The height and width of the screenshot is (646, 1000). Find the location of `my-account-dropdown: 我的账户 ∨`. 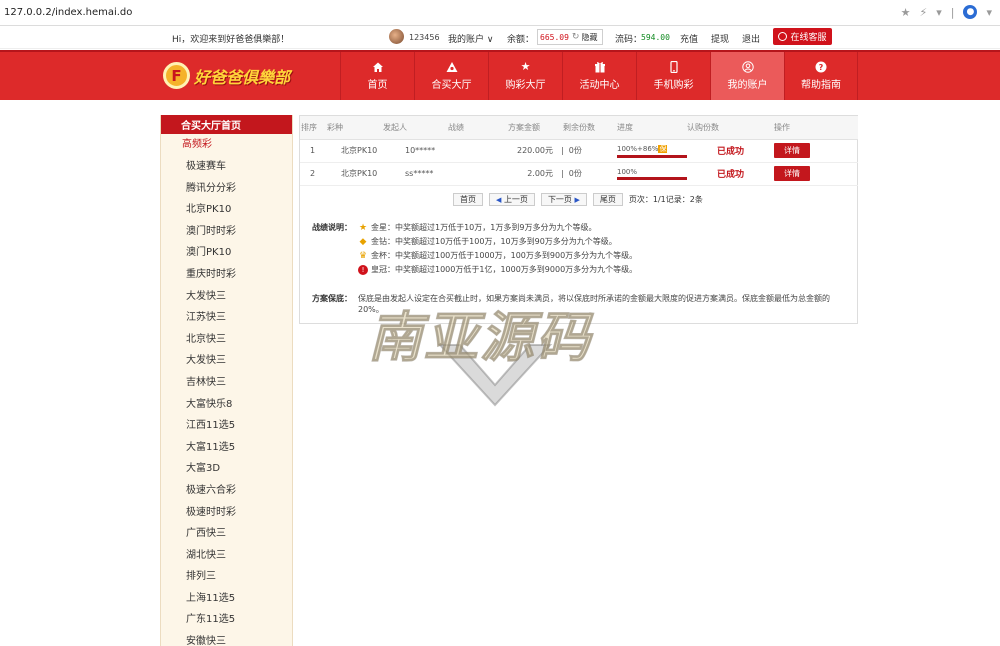

my-account-dropdown: 我的账户 ∨ is located at coordinates (470, 38).